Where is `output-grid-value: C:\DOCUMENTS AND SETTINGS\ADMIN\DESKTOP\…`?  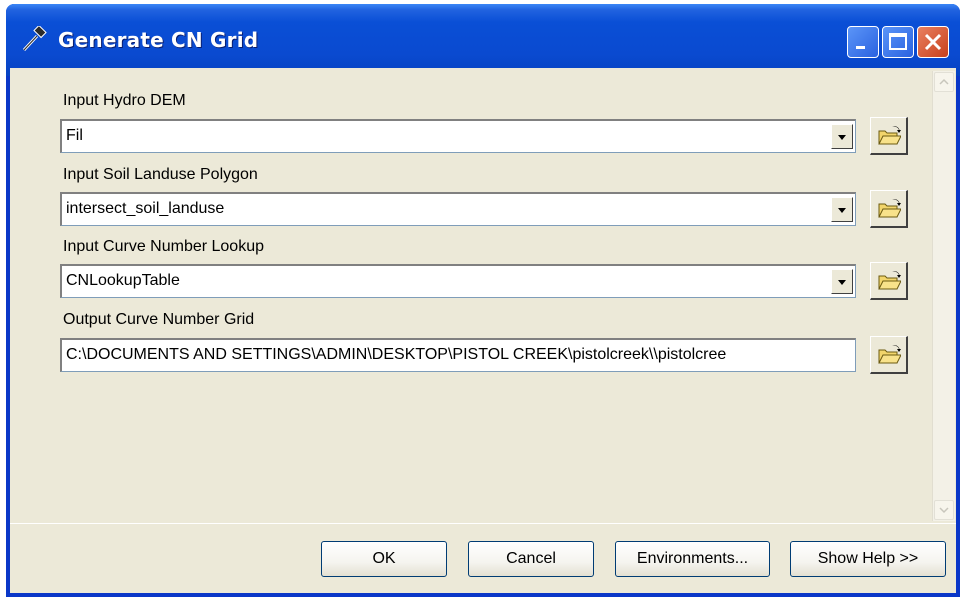 output-grid-value: C:\DOCUMENTS AND SETTINGS\ADMIN\DESKTOP\… is located at coordinates (396, 354).